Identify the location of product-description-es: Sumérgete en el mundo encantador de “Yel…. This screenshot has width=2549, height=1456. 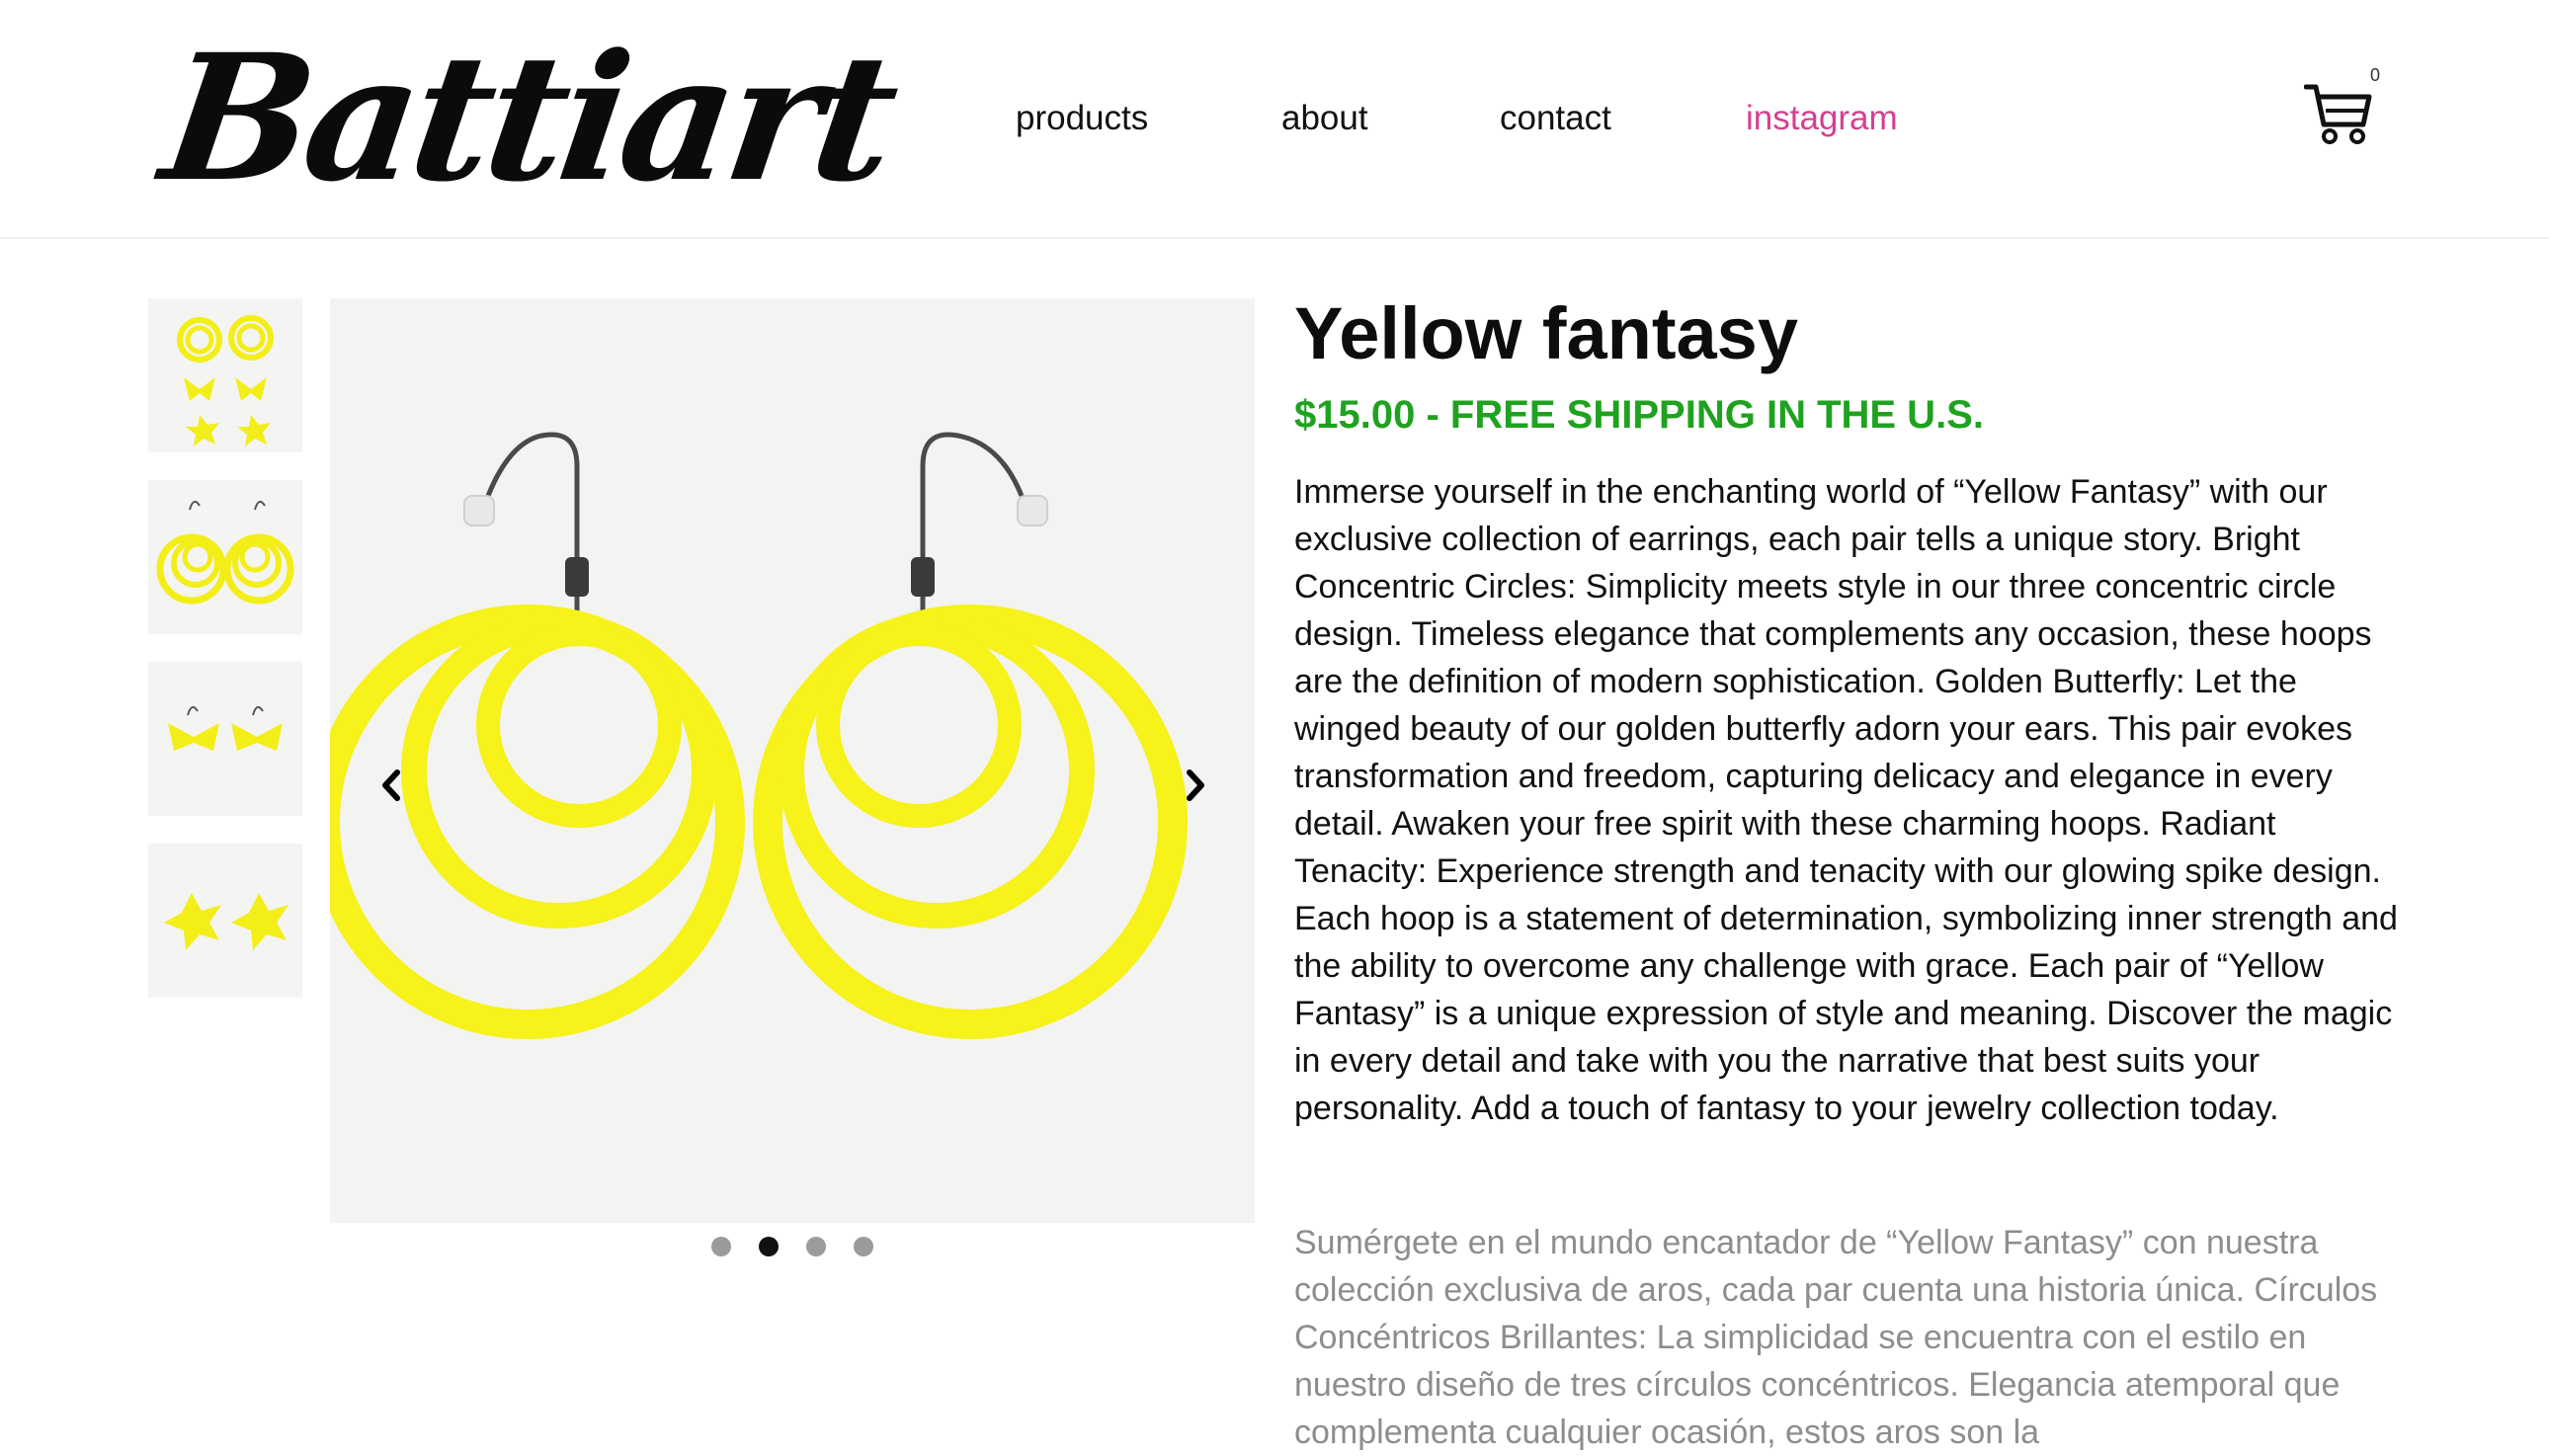
(1836, 1337).